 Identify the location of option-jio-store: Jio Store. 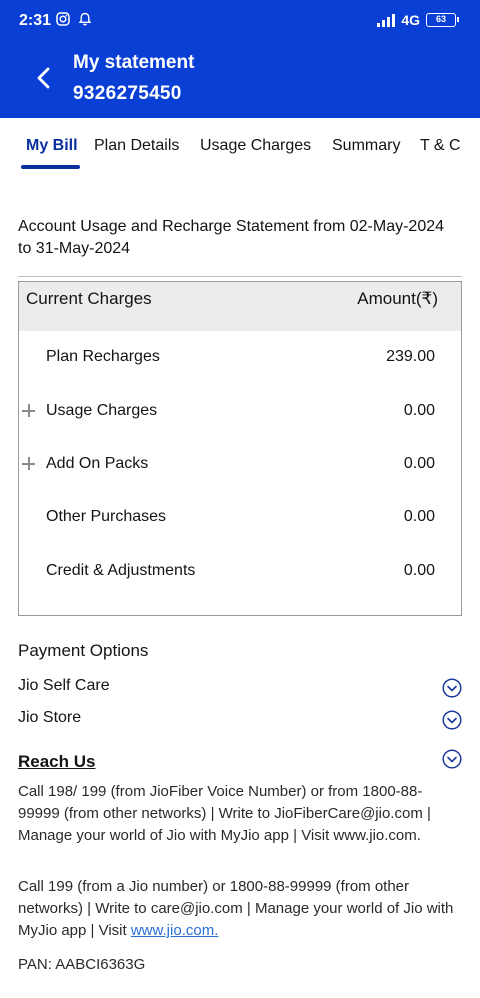
(49, 718).